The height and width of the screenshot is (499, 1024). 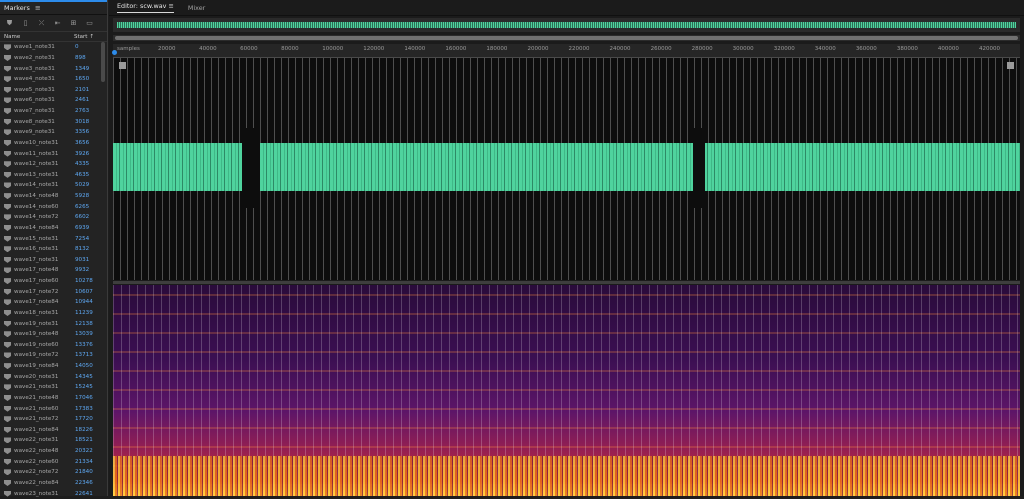 I want to click on marker-row: wave15_note31 7254, so click(x=50, y=238).